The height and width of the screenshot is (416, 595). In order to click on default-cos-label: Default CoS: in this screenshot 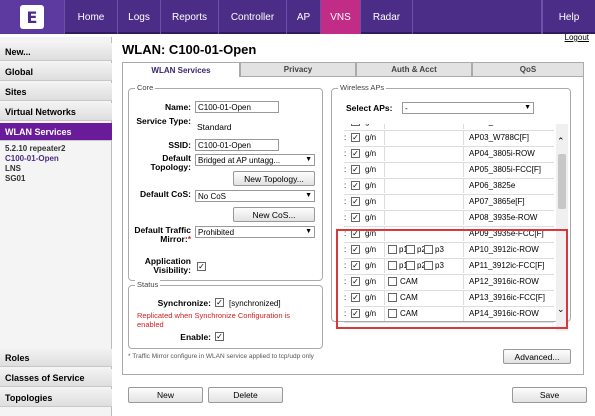, I will do `click(165, 194)`.